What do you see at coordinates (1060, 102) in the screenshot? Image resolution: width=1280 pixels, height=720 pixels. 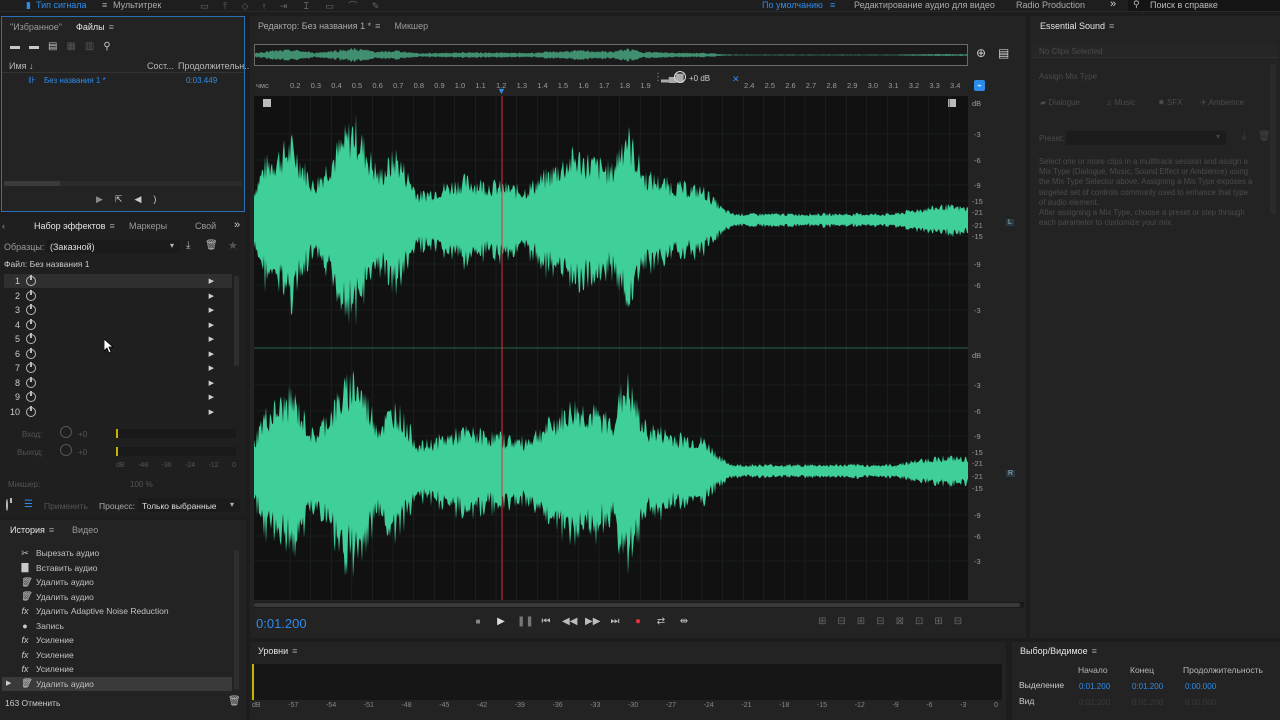 I see `mix-type-dialogue: ▰ Dialogue` at bounding box center [1060, 102].